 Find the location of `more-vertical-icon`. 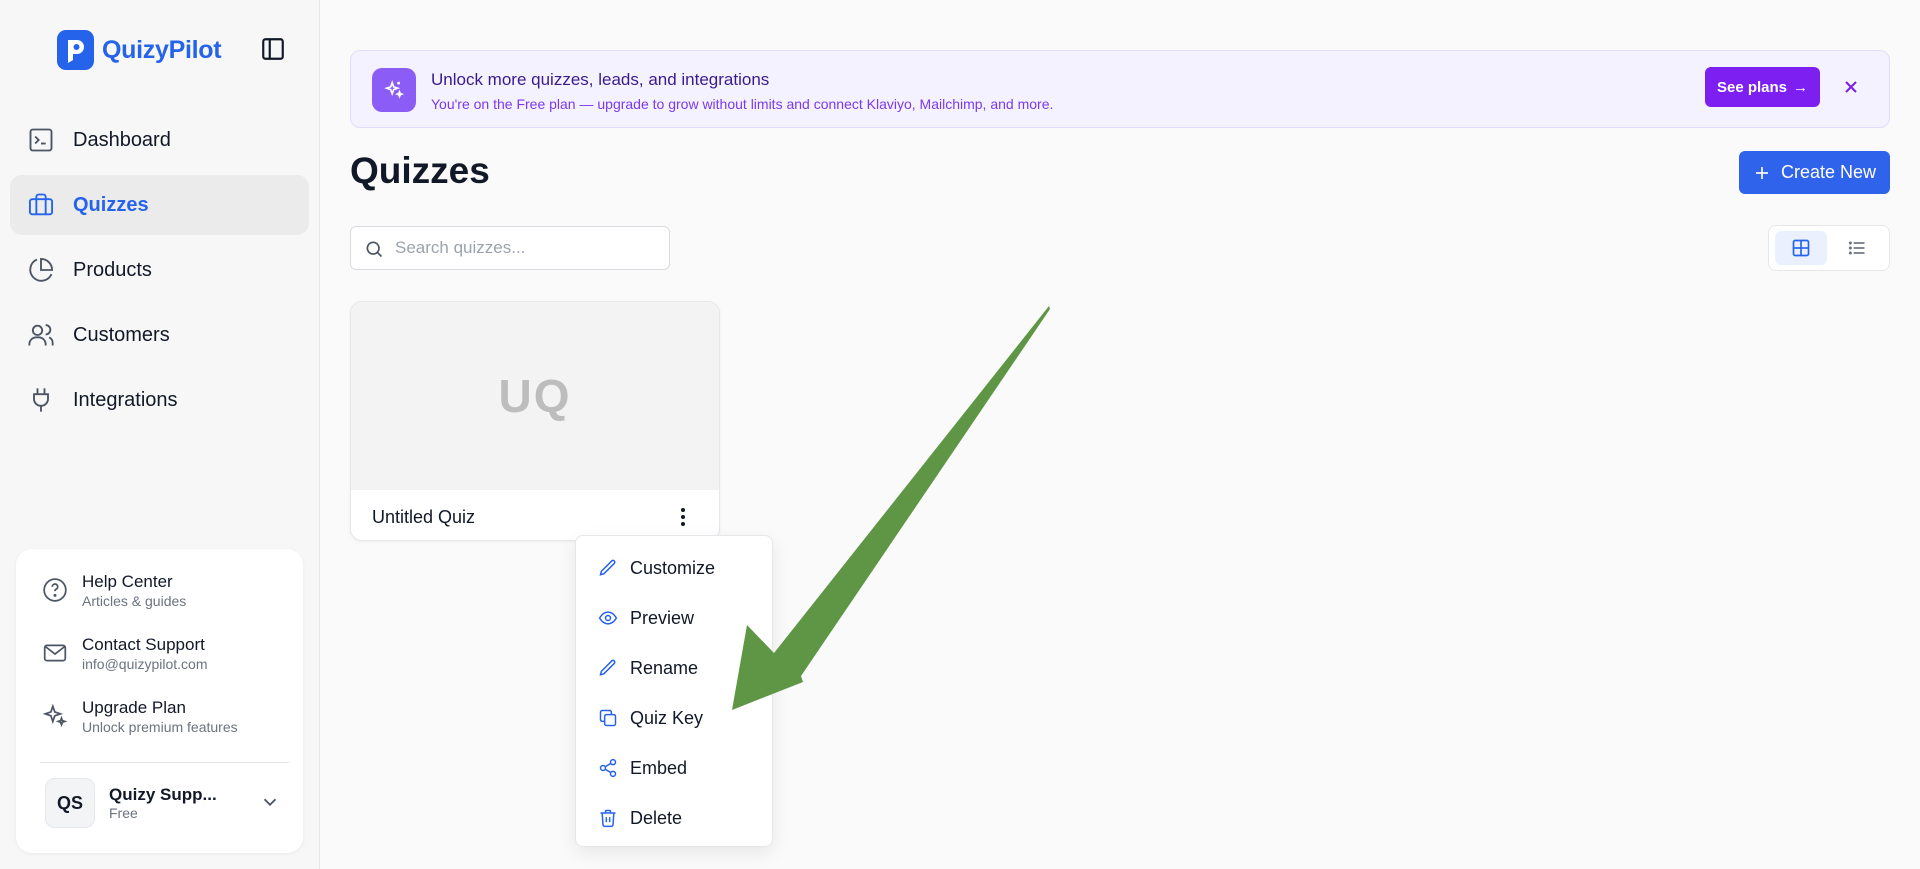

more-vertical-icon is located at coordinates (683, 510).